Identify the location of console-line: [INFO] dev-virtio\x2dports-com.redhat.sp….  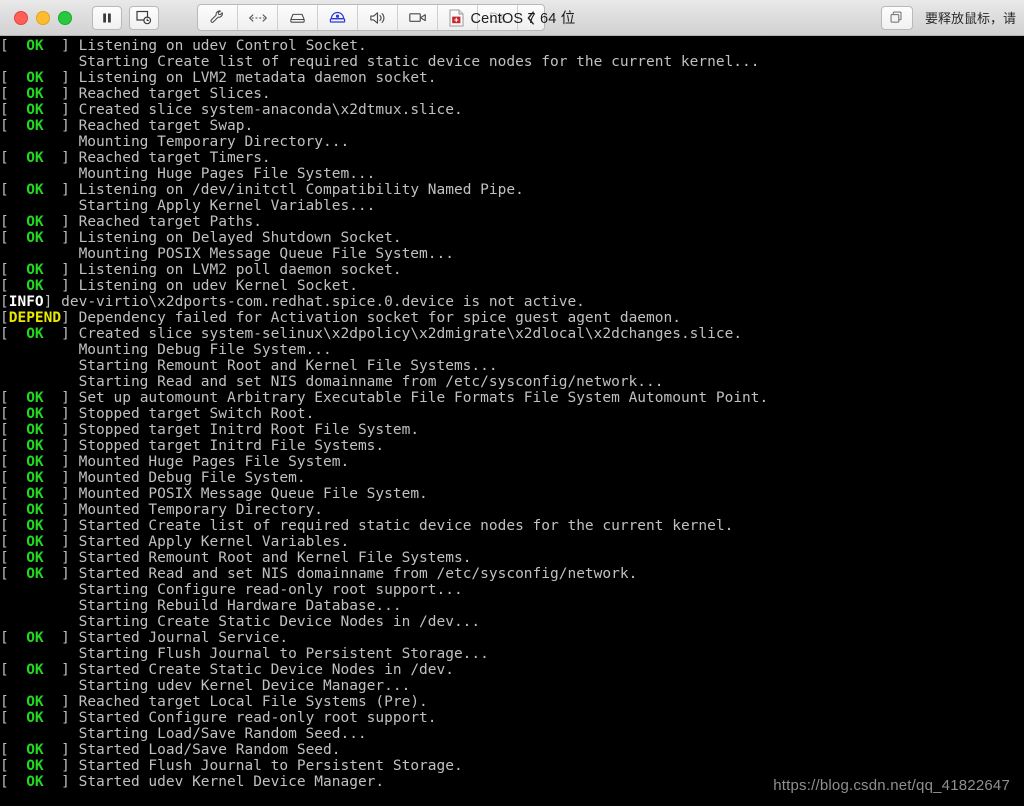
(512, 302).